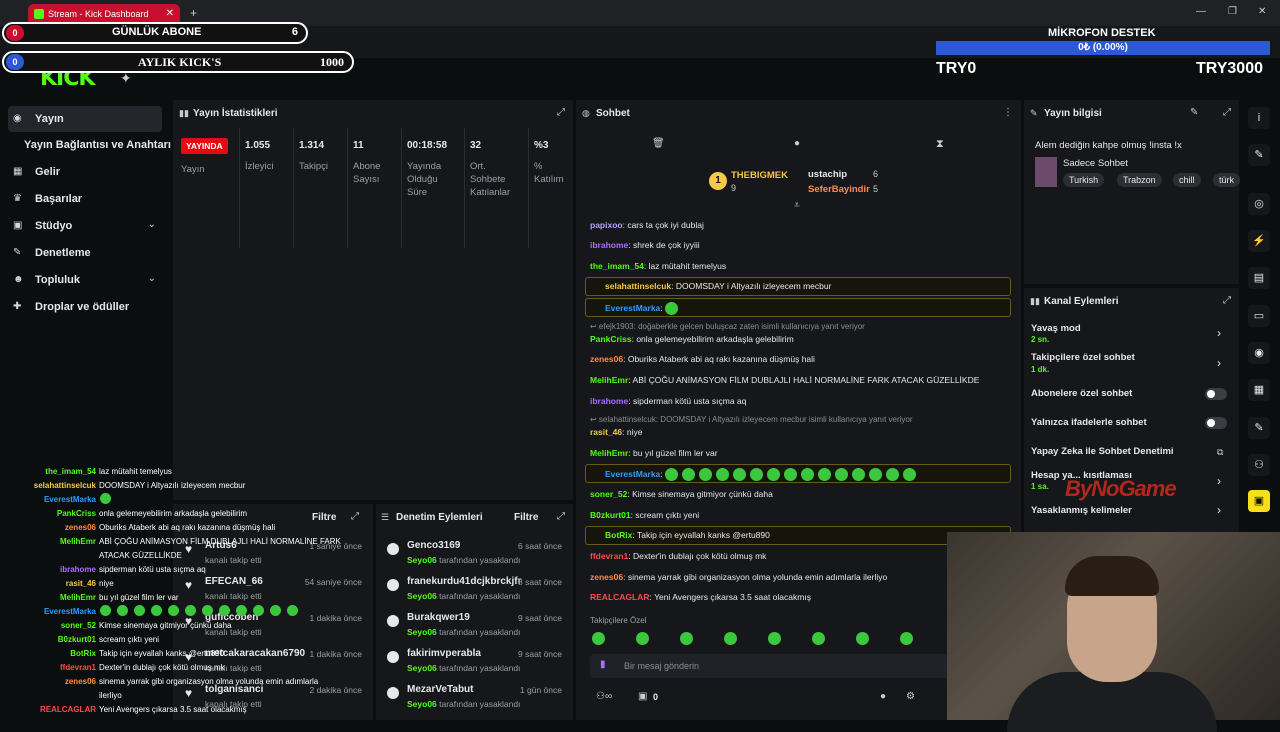  I want to click on moderated-user: fakirimvperabla, so click(444, 653).